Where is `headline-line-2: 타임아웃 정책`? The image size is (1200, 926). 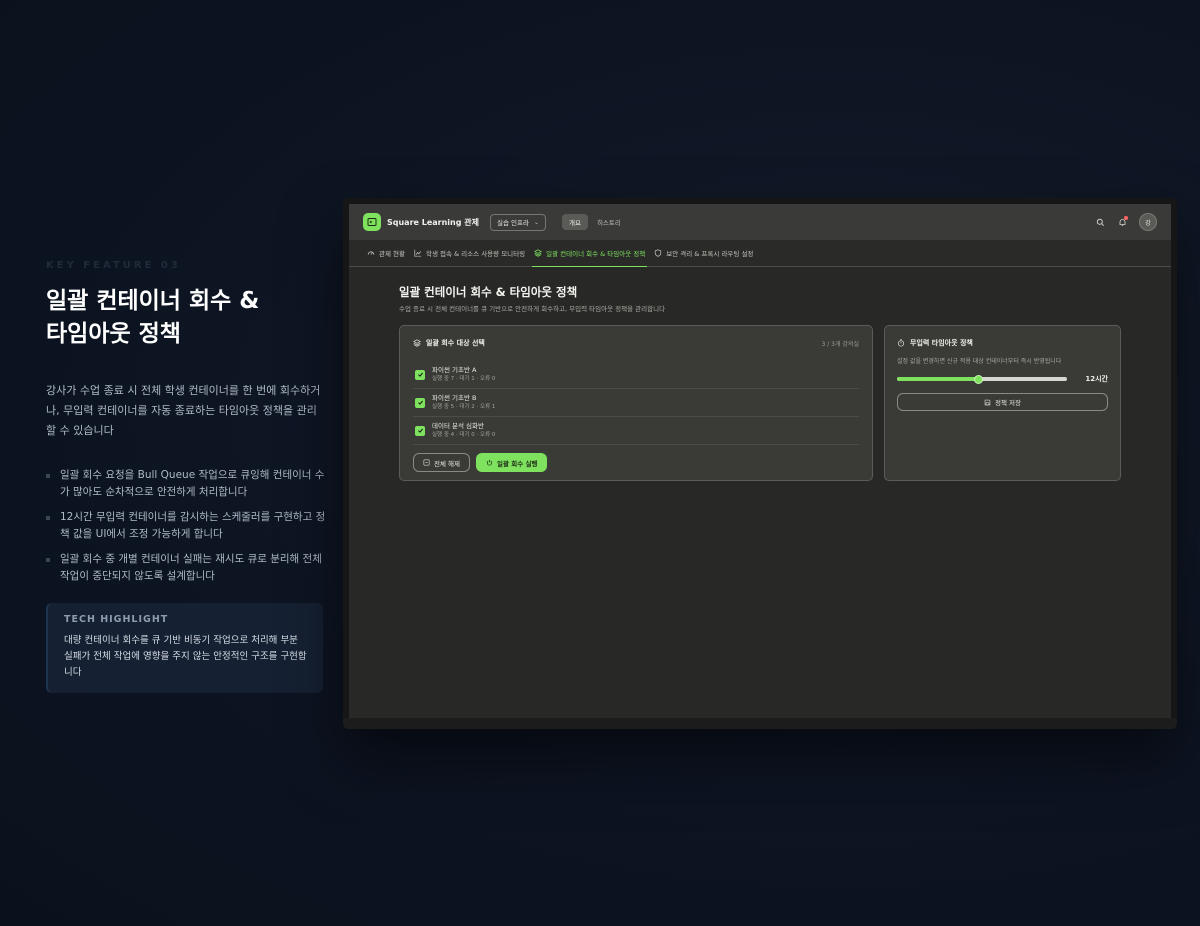 headline-line-2: 타임아웃 정책 is located at coordinates (113, 334).